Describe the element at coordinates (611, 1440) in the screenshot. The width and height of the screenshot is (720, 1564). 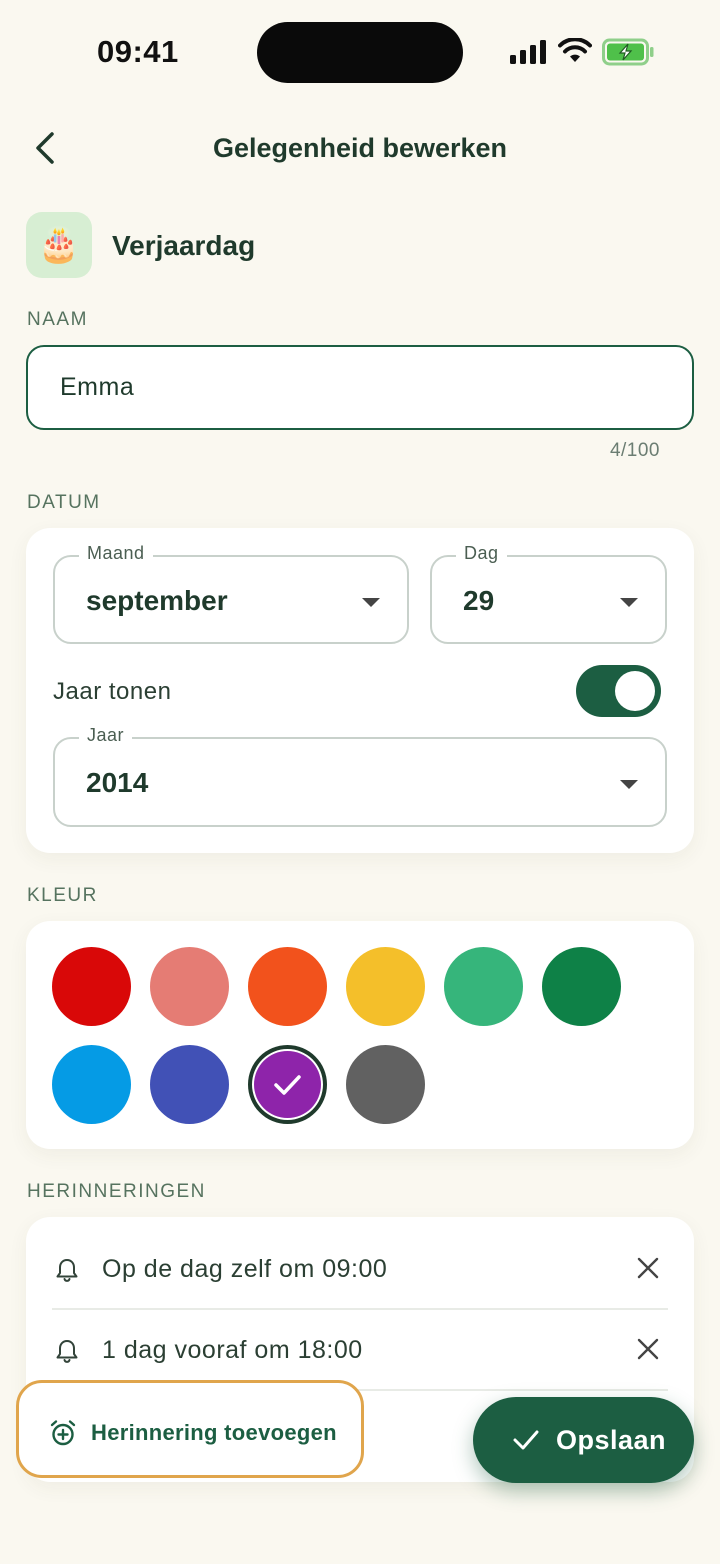
I see `save-label: Opslaan` at that location.